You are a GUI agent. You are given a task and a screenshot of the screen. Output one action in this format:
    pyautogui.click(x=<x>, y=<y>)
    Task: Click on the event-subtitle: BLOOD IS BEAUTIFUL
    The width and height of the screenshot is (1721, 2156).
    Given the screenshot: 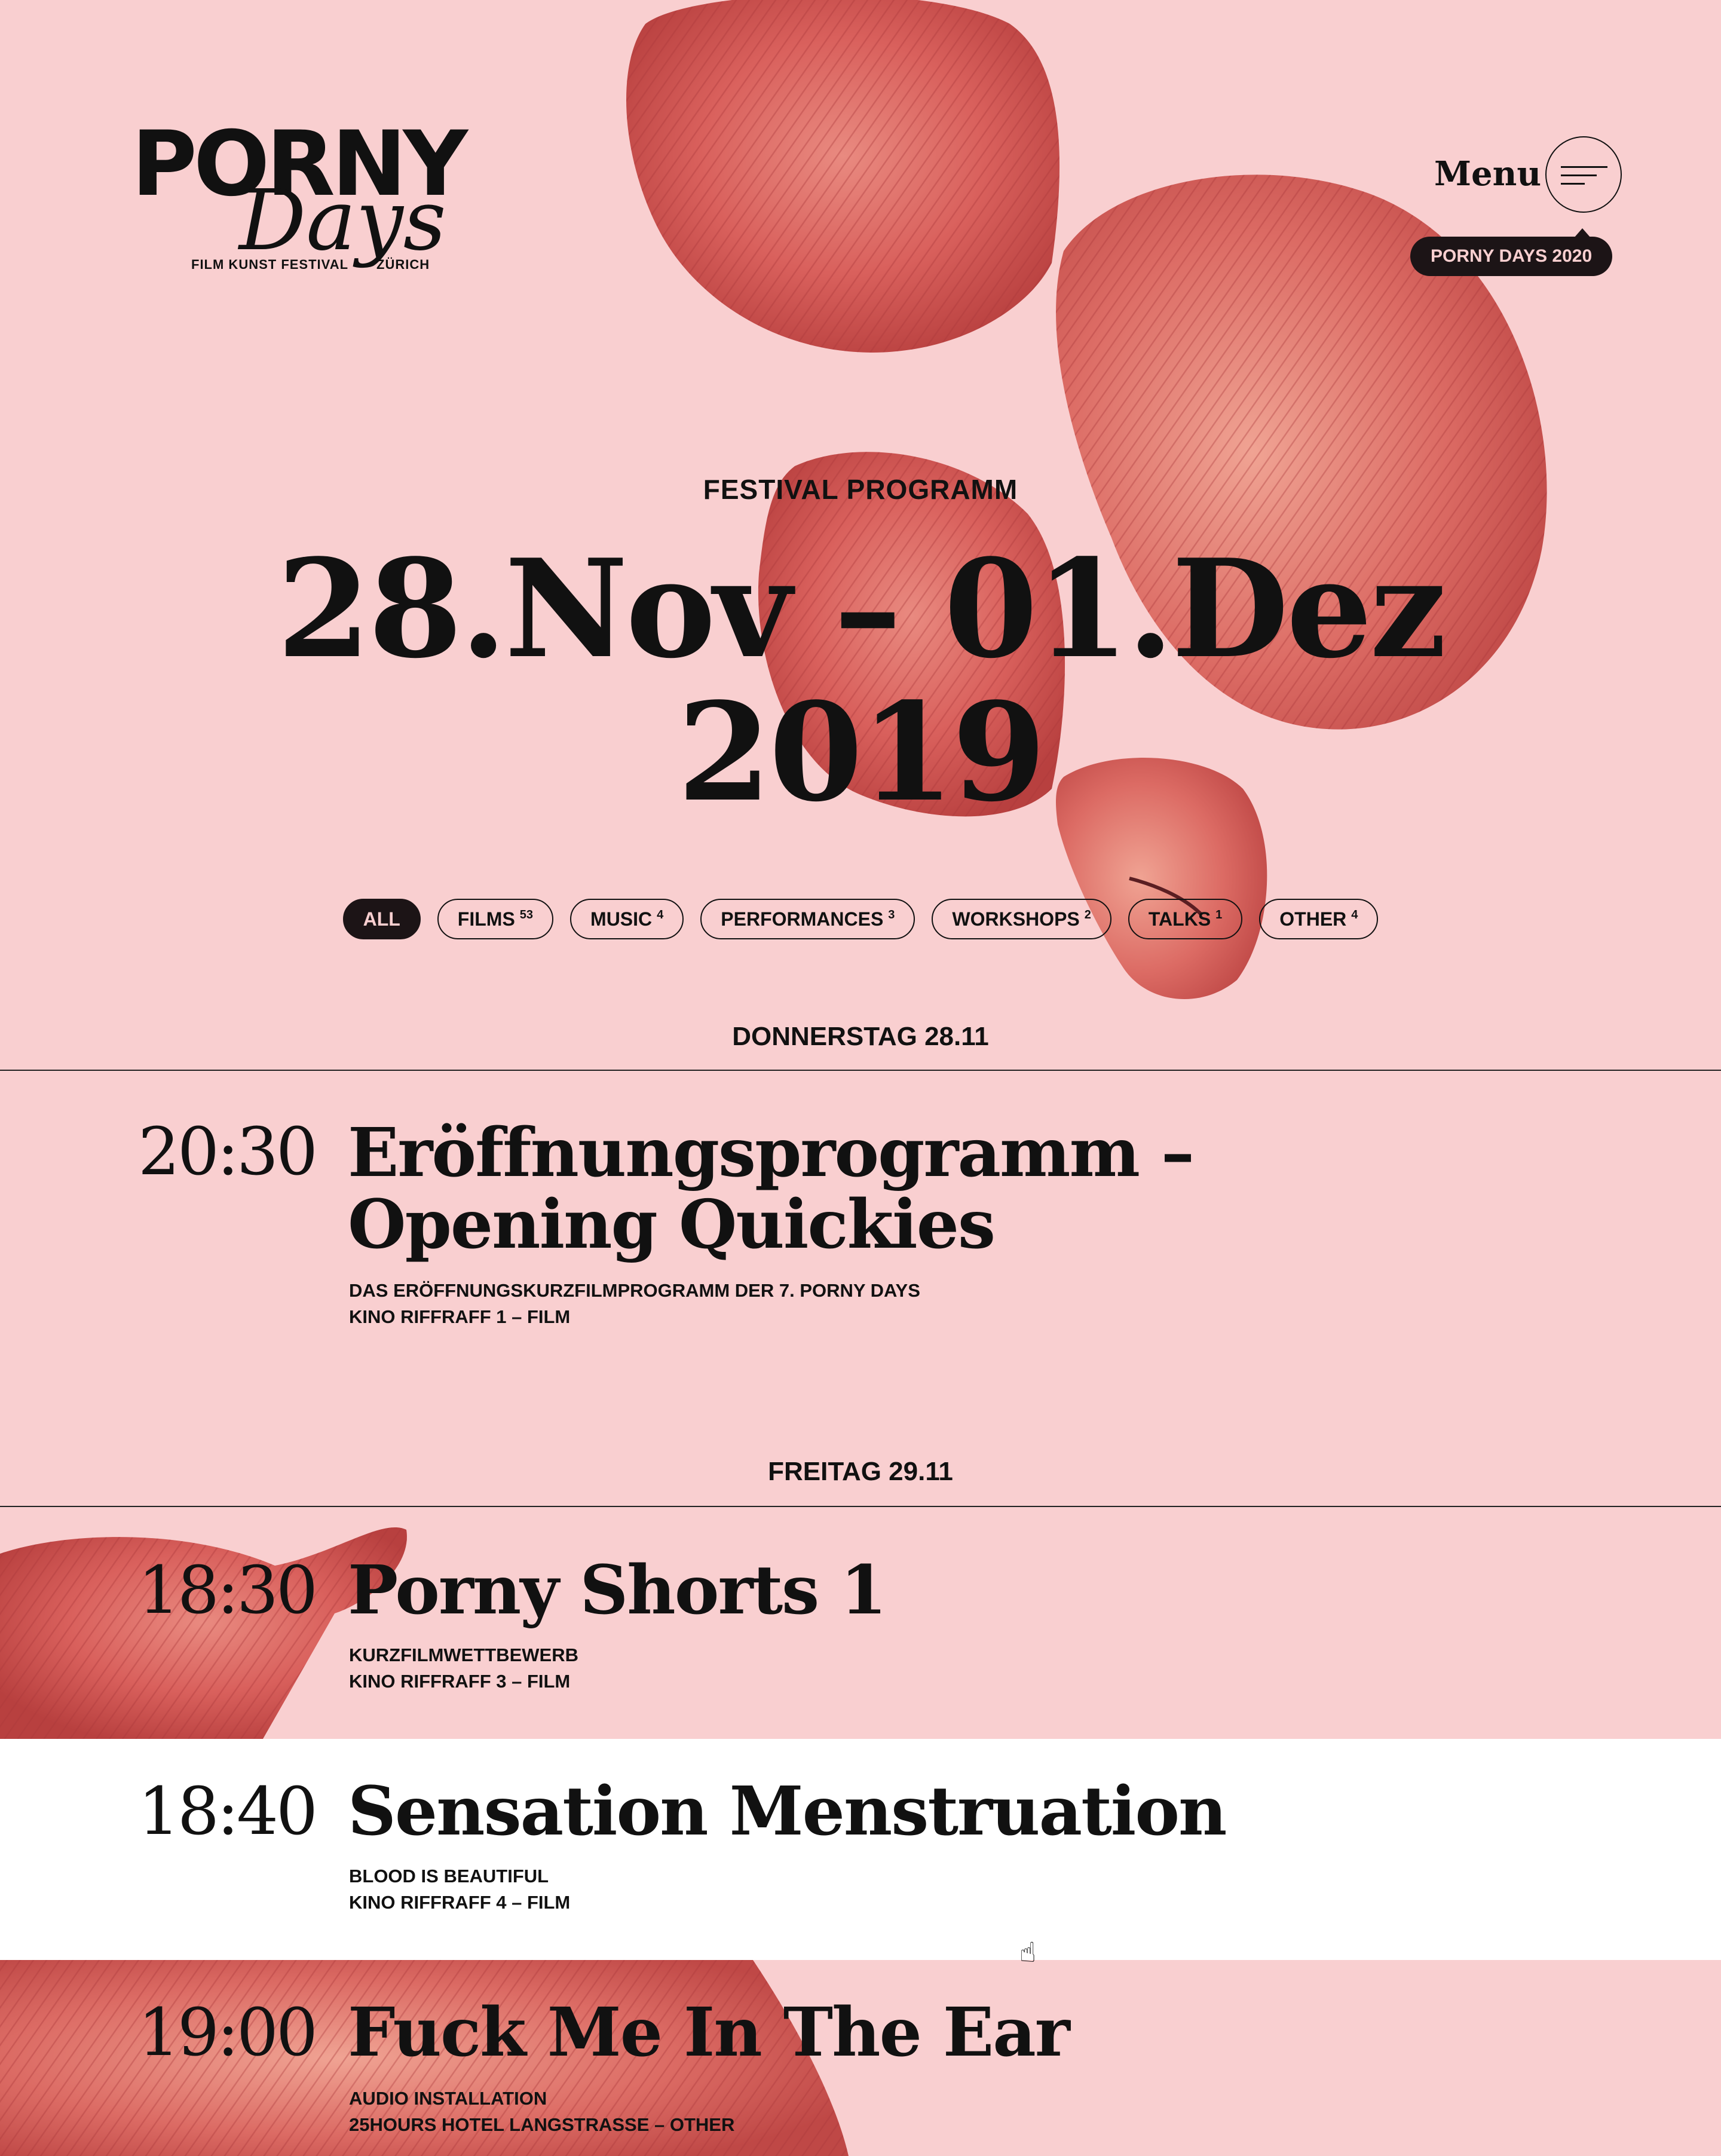 What is the action you would take?
    pyautogui.click(x=449, y=1876)
    